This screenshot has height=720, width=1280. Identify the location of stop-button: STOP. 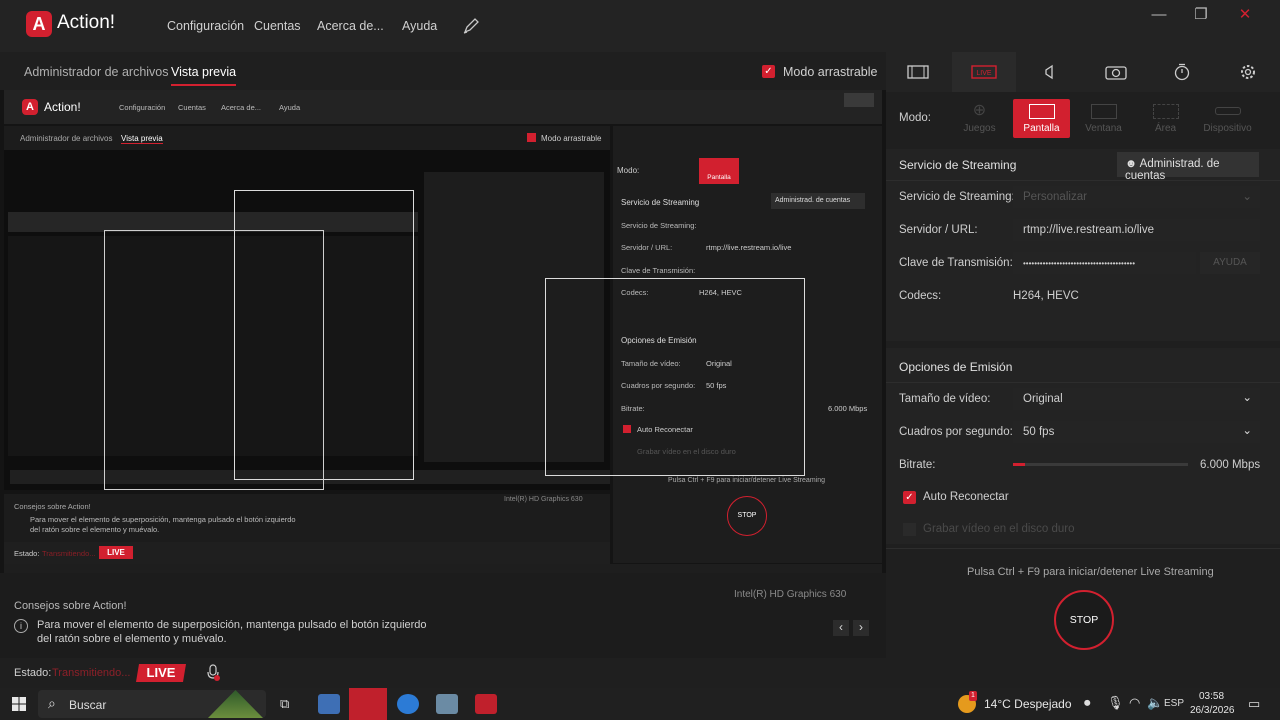
(1084, 620).